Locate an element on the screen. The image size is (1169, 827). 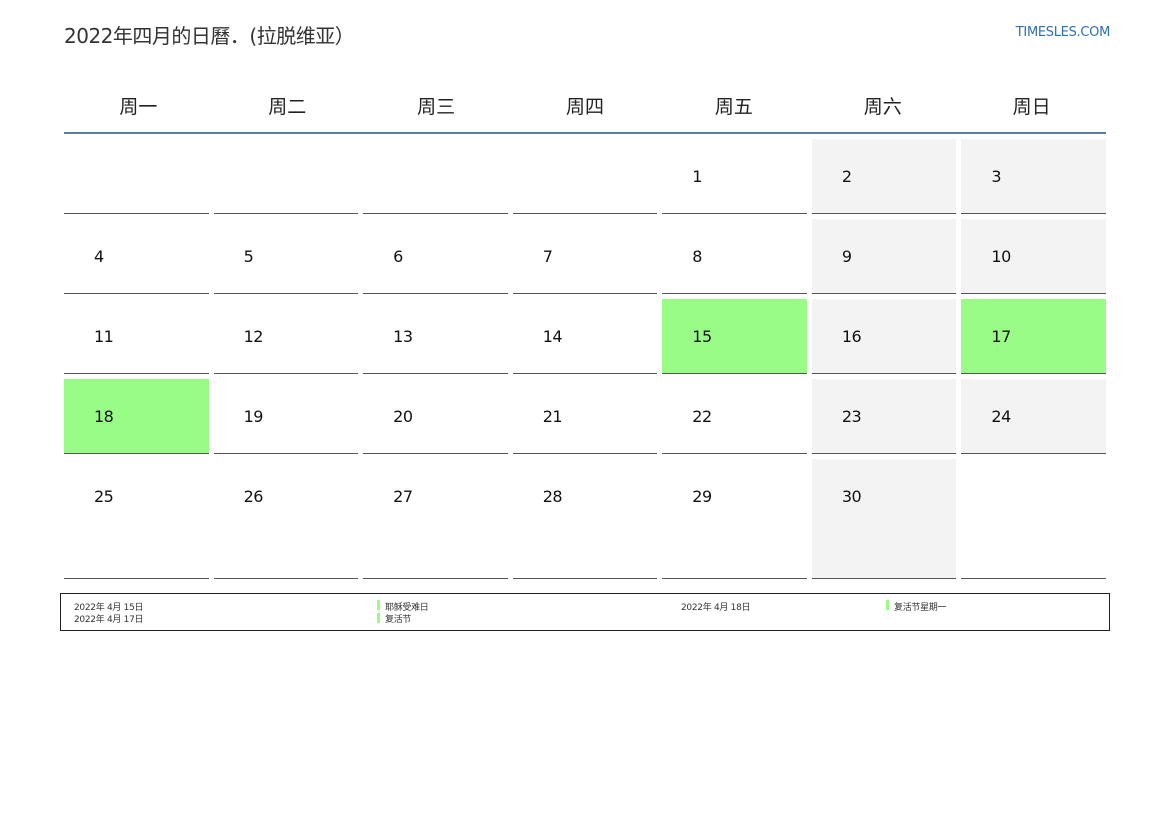
day-number: 29 is located at coordinates (702, 496).